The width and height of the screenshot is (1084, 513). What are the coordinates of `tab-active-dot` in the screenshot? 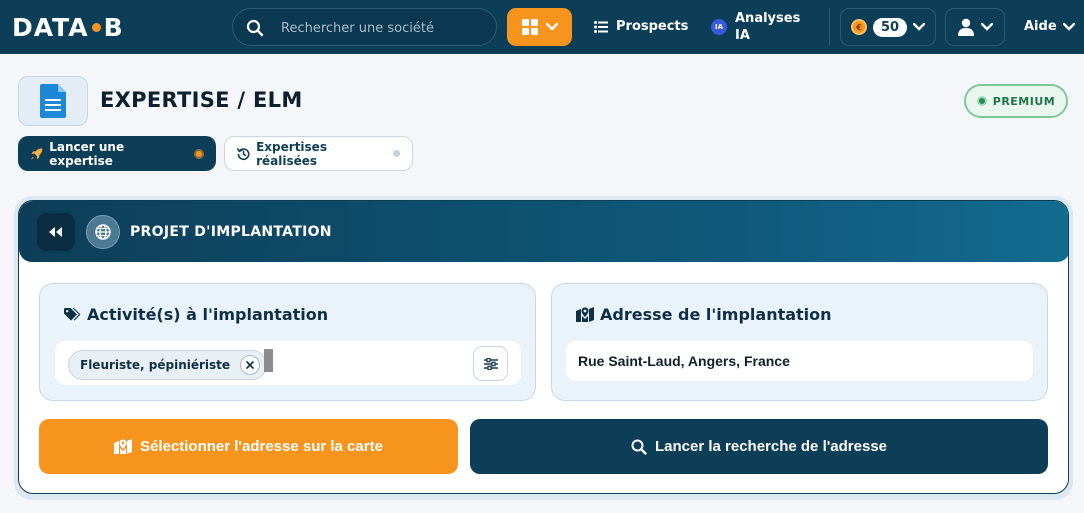 It's located at (199, 153).